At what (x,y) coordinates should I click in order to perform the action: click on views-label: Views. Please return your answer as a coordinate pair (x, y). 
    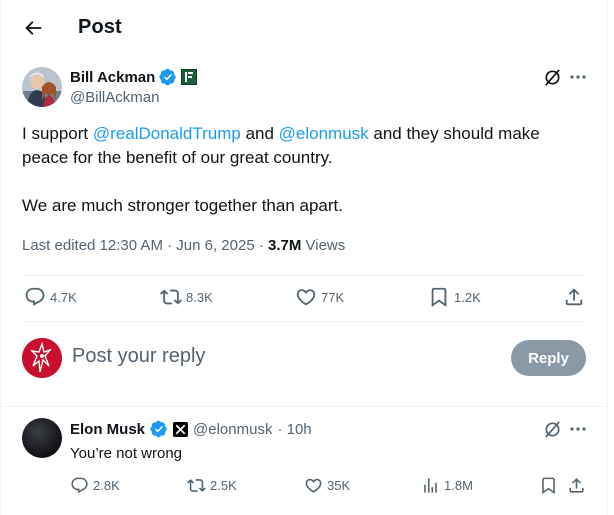
    Looking at the image, I should click on (323, 245).